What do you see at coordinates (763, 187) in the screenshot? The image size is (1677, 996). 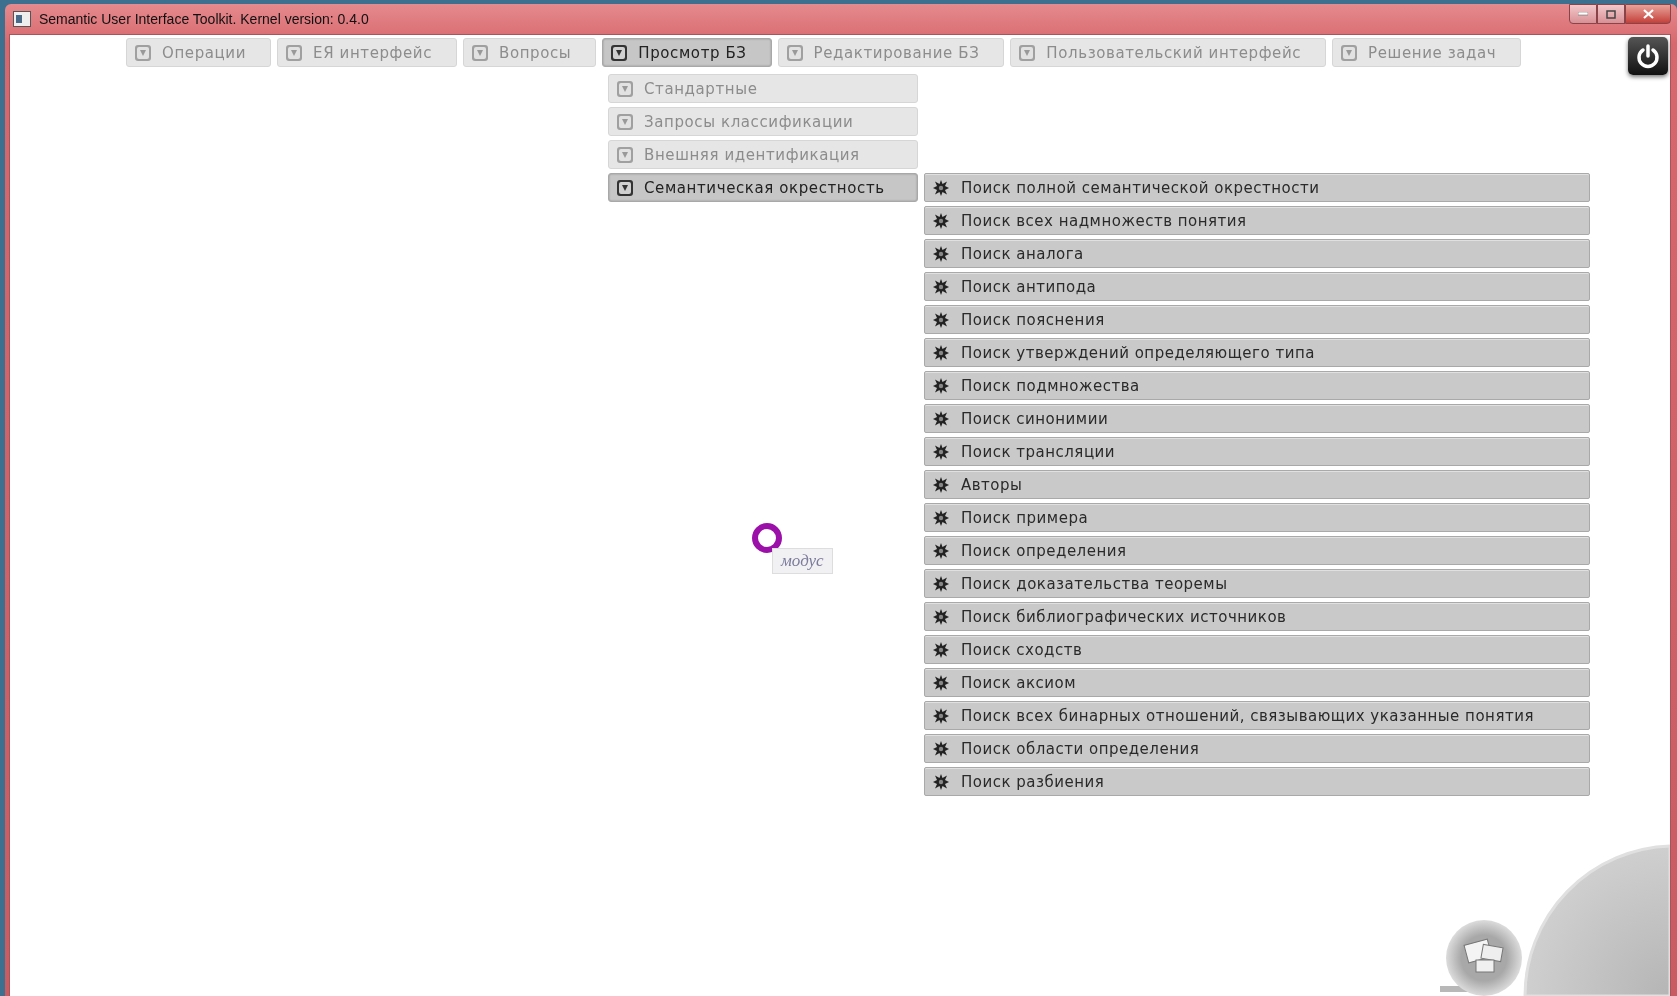 I see `submenu-item: Семантическая окрестность` at bounding box center [763, 187].